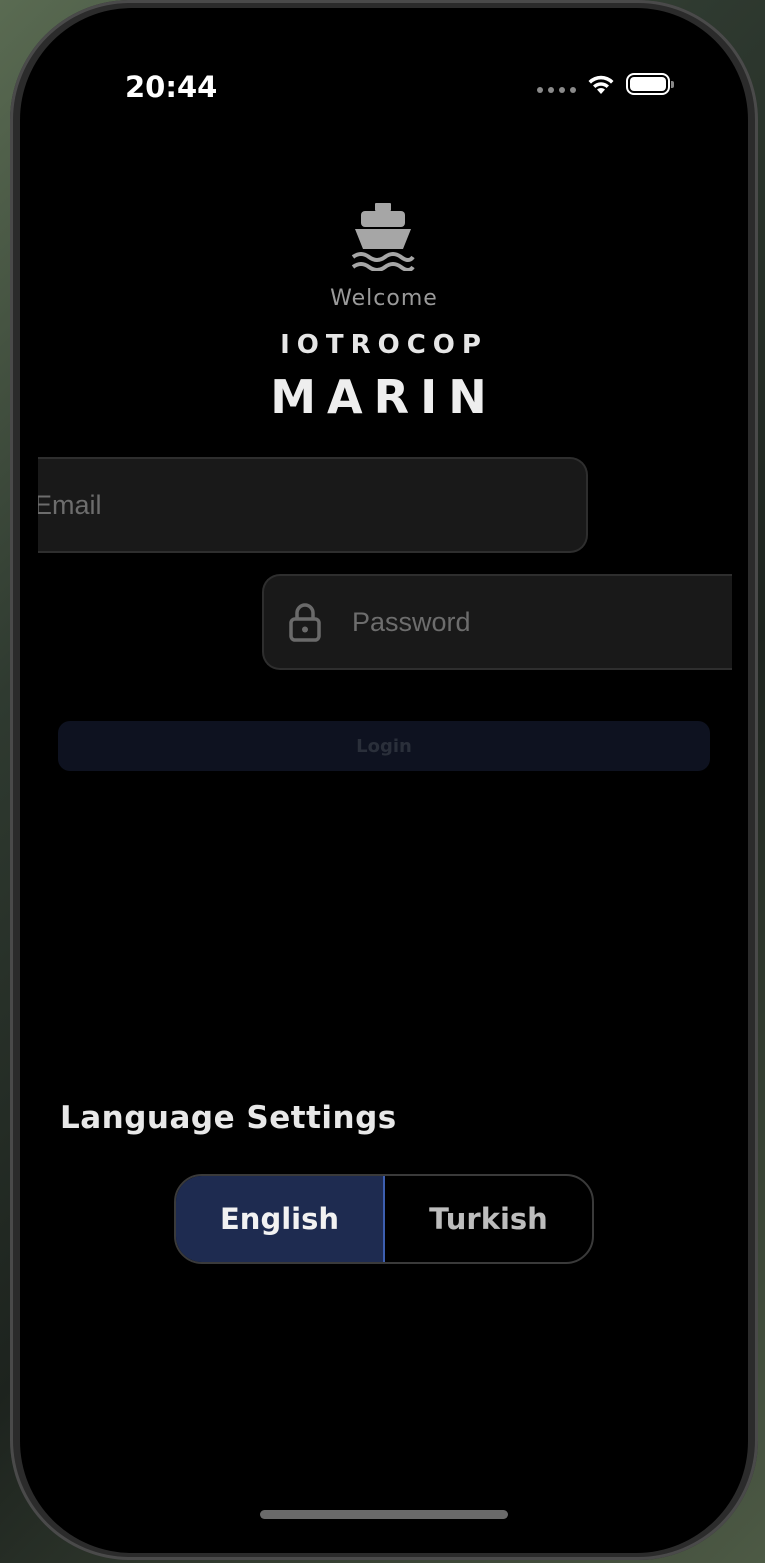 This screenshot has height=1563, width=765. What do you see at coordinates (384, 397) in the screenshot?
I see `product-name: MARIN` at bounding box center [384, 397].